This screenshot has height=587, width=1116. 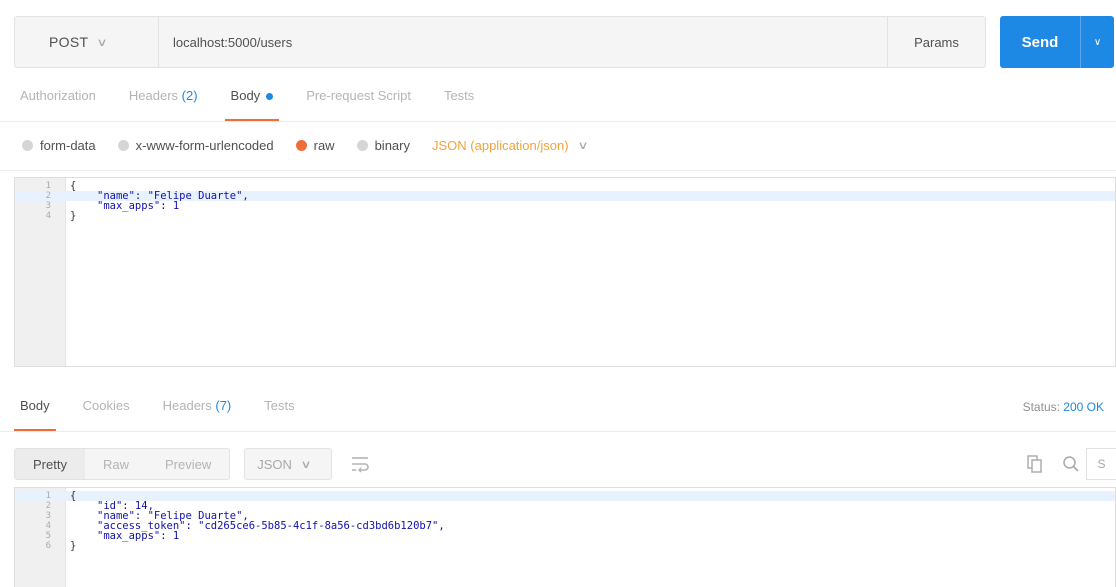 I want to click on line-number: 6, so click(x=48, y=546).